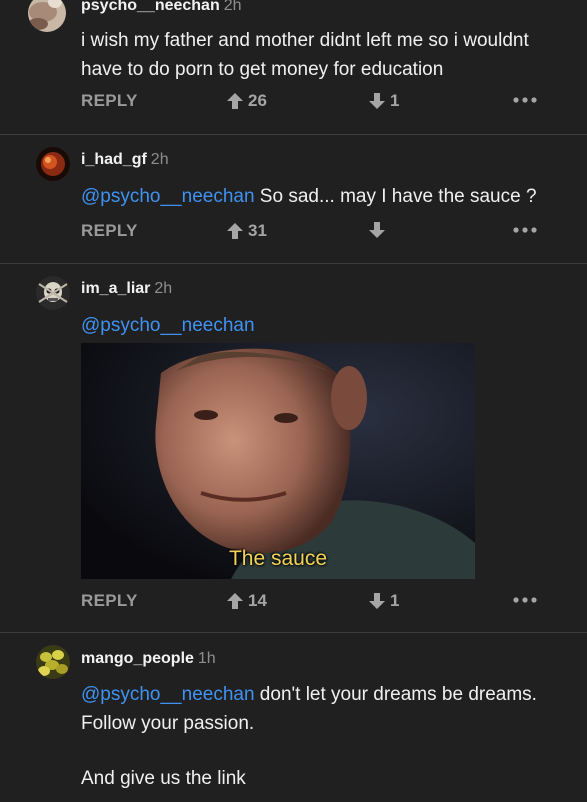  I want to click on timestamp: 1h, so click(206, 658).